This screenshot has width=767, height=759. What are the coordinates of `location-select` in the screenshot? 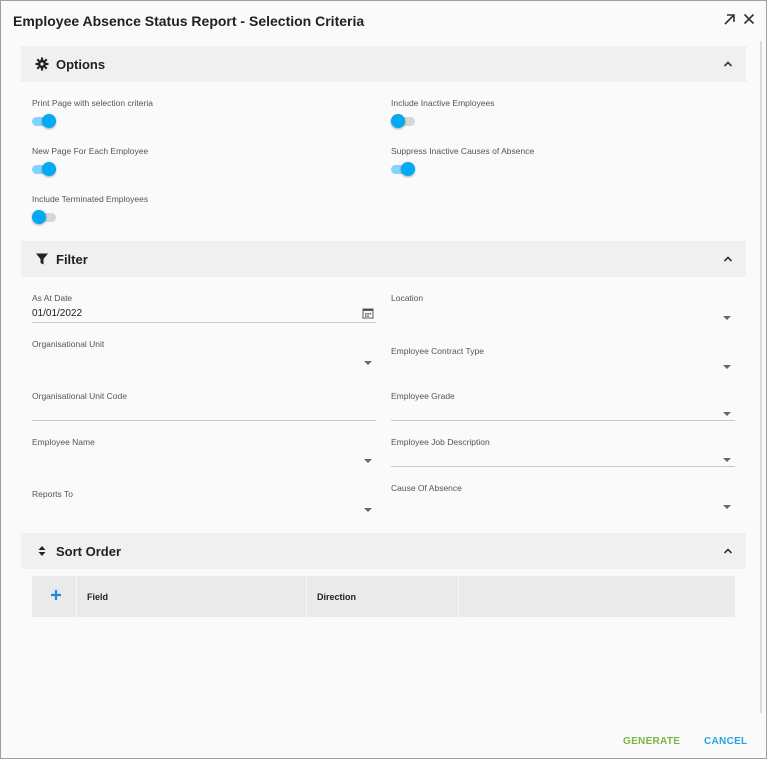 It's located at (563, 317).